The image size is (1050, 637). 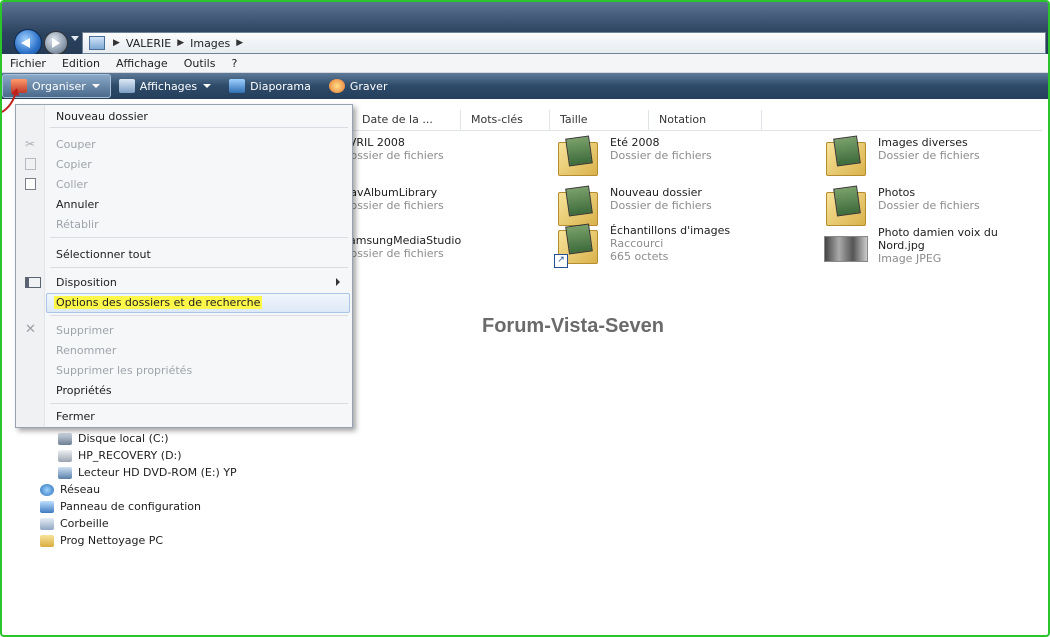 I want to click on list-item: SamsungMediaStudio Dossier de fichiers, so click(x=401, y=247).